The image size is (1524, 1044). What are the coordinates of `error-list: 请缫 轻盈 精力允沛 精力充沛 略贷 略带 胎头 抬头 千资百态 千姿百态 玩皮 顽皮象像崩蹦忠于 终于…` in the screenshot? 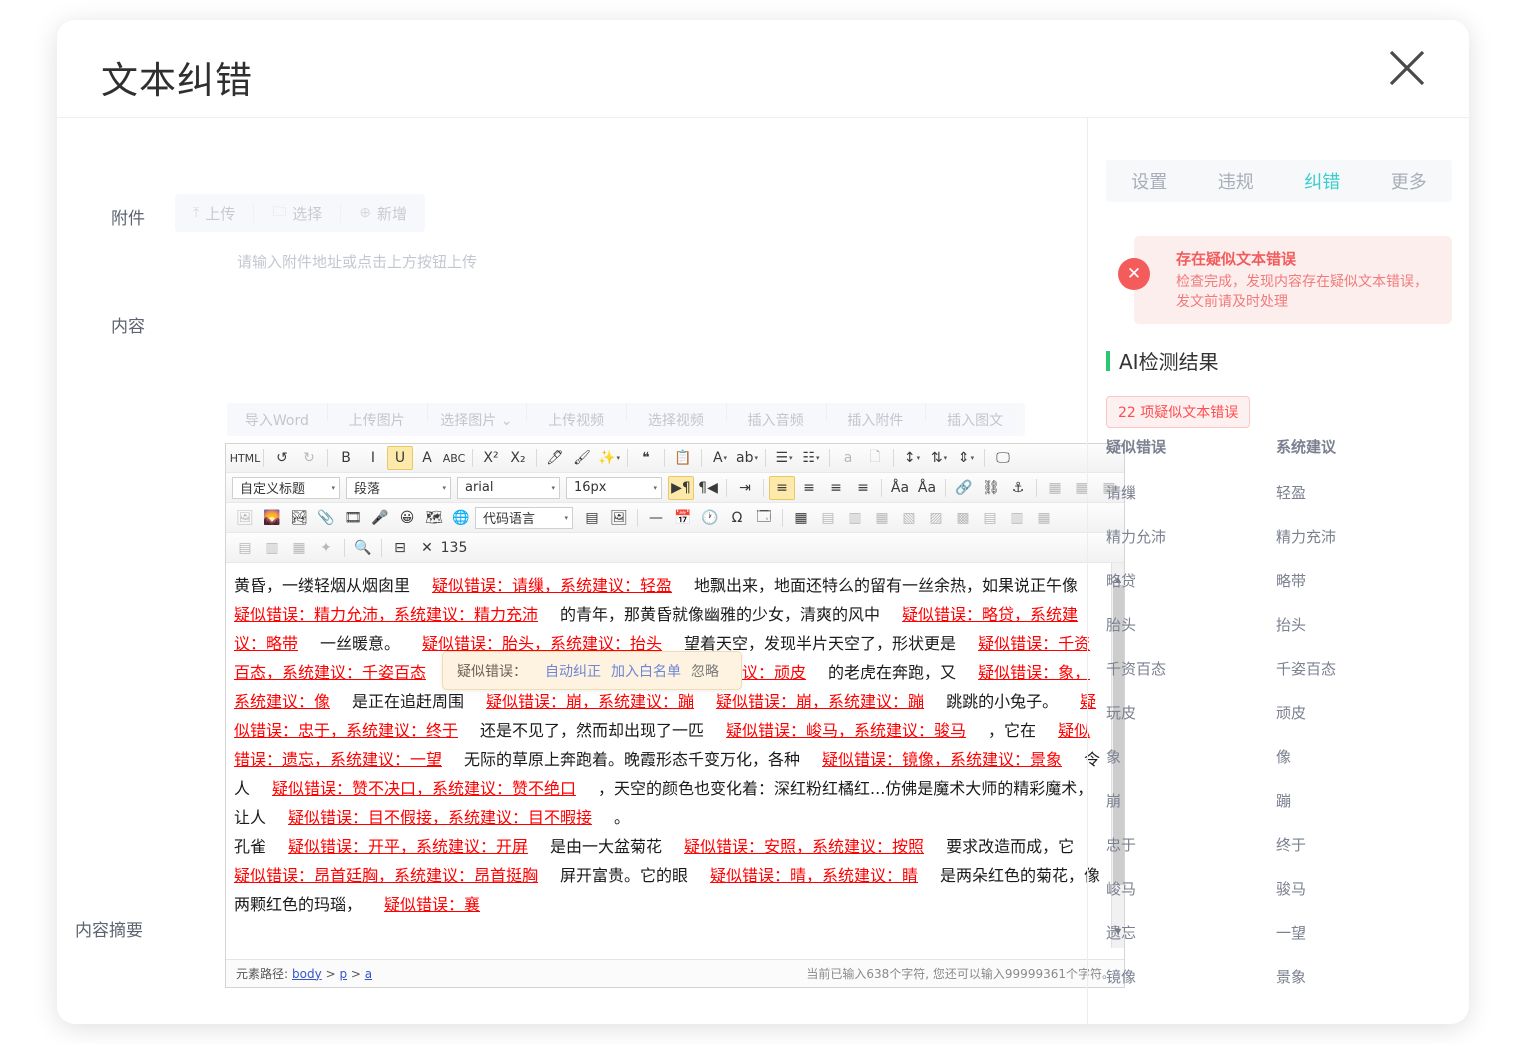 It's located at (1279, 747).